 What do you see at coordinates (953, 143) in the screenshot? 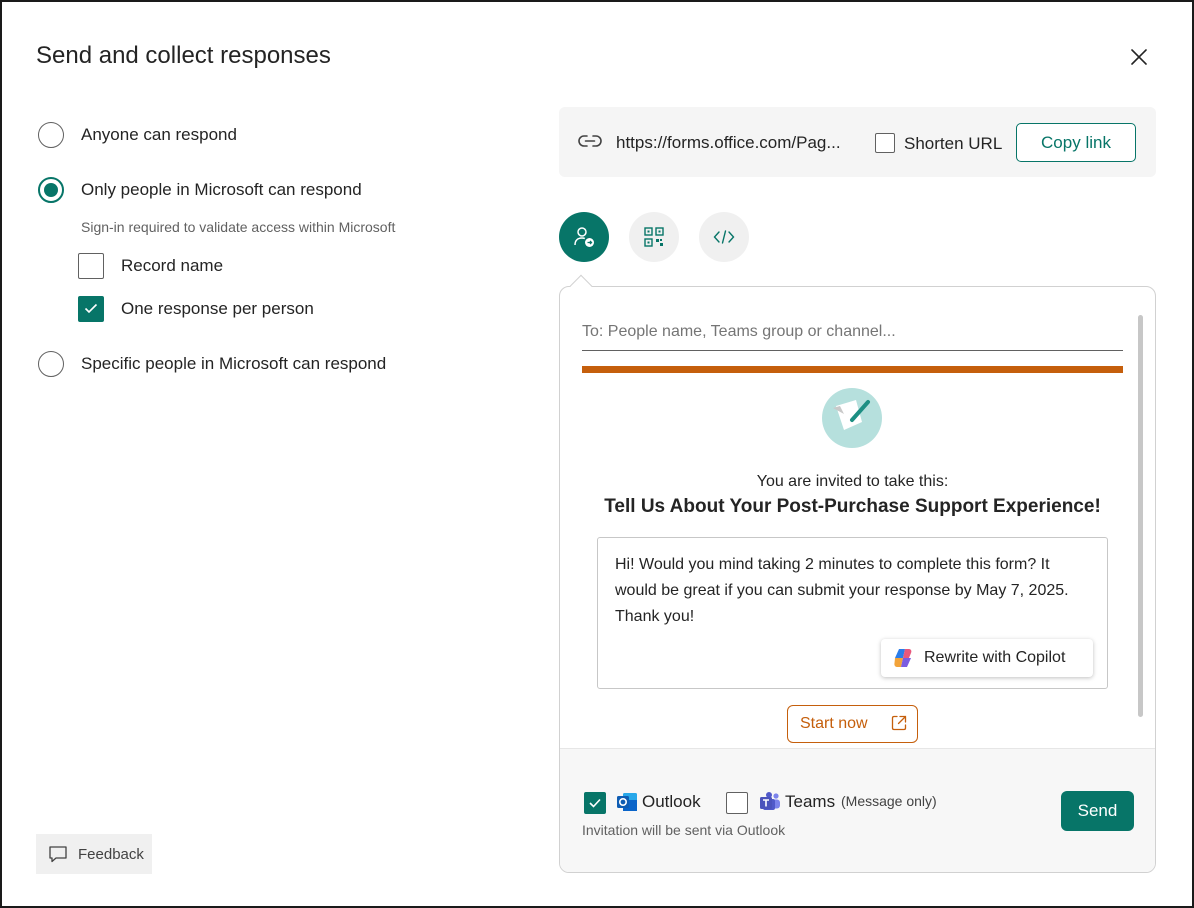
I see `shorten-url-label: Shorten URL` at bounding box center [953, 143].